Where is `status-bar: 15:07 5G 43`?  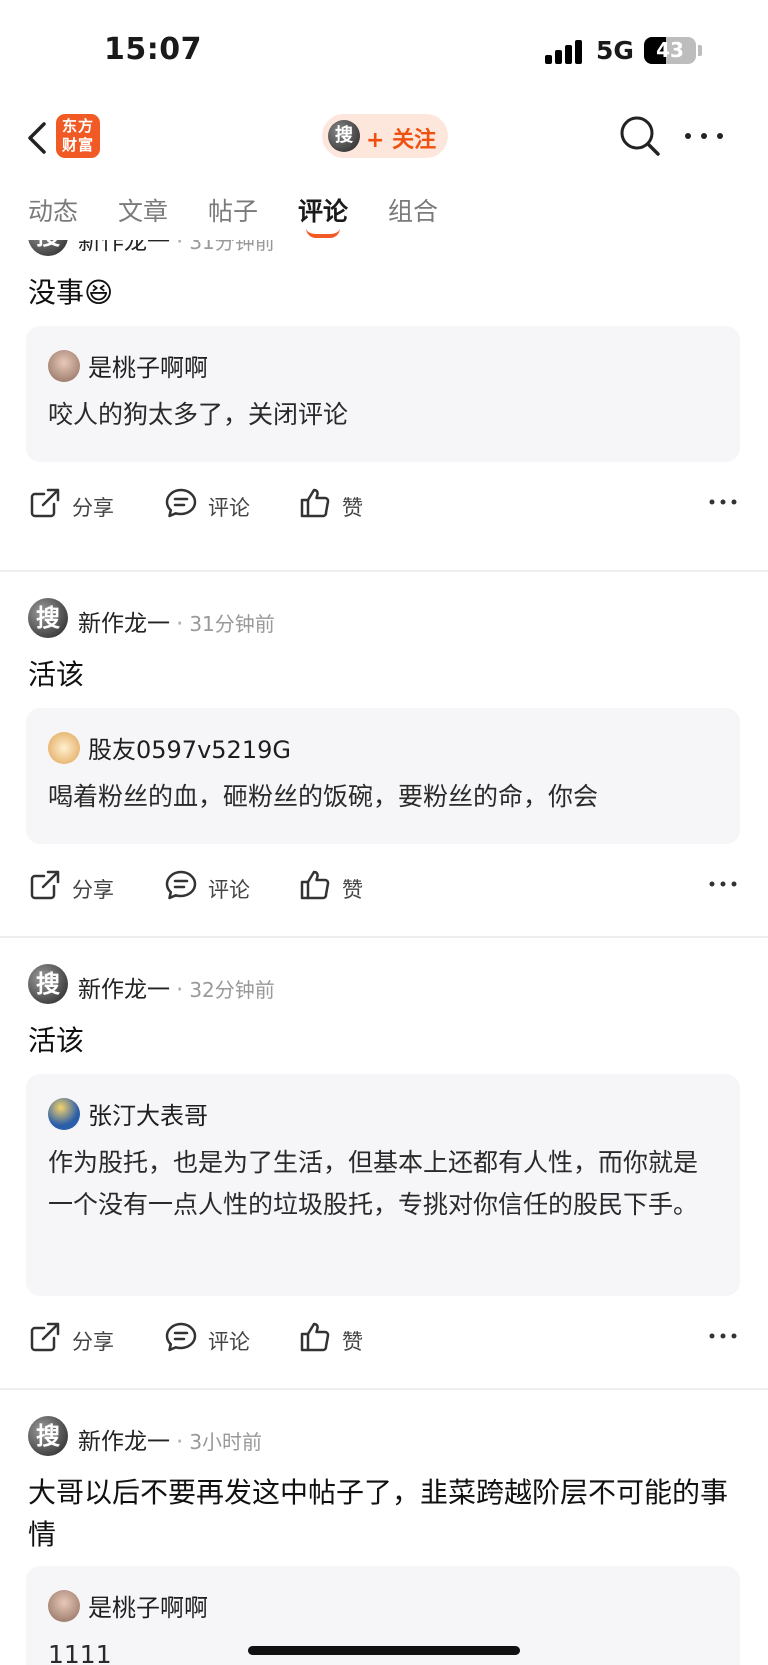
status-bar: 15:07 5G 43 is located at coordinates (384, 52).